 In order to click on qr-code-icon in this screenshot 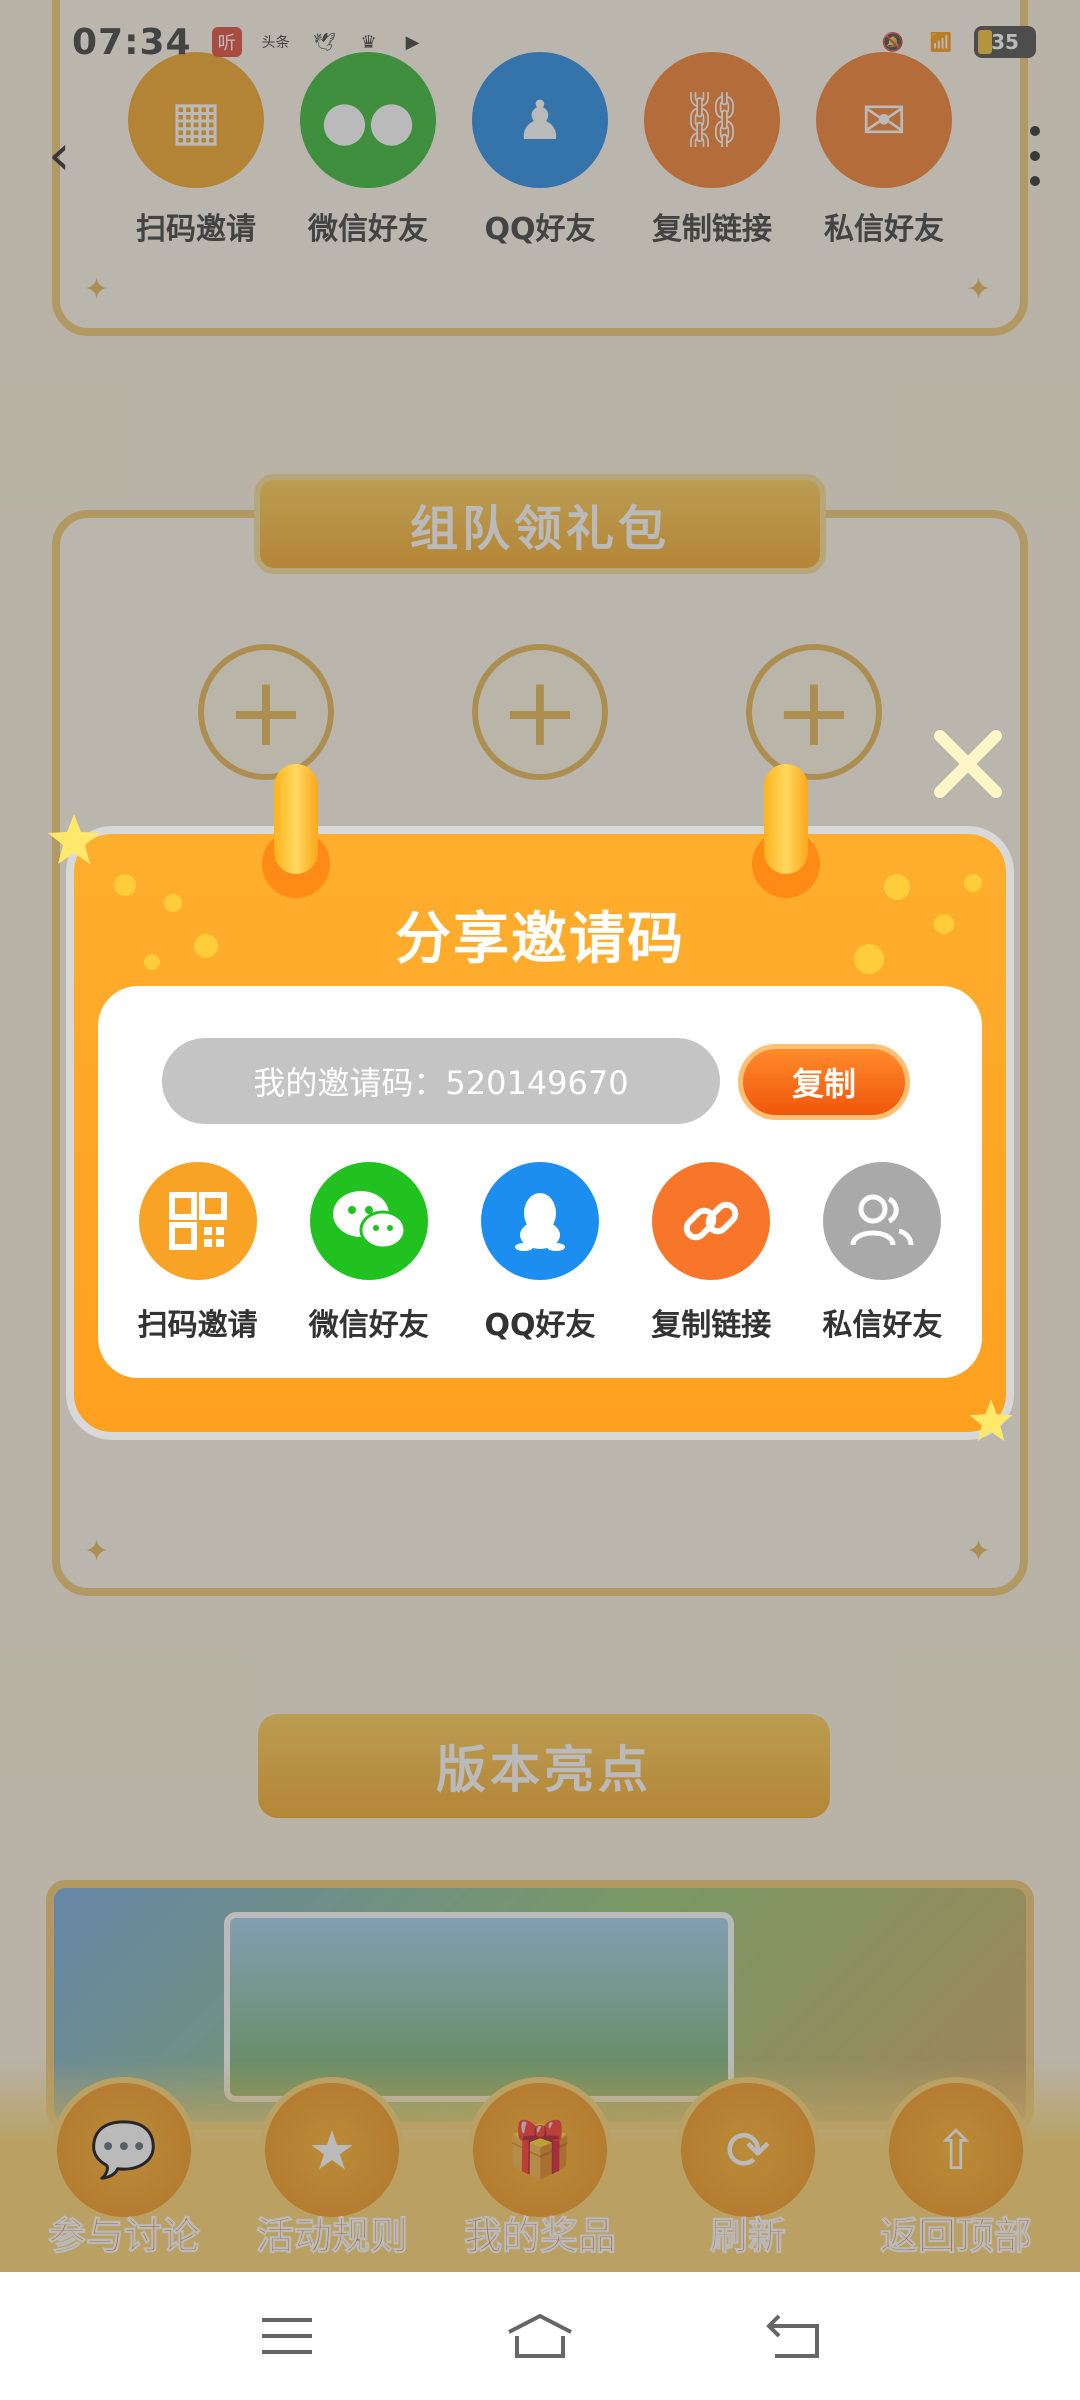, I will do `click(197, 1221)`.